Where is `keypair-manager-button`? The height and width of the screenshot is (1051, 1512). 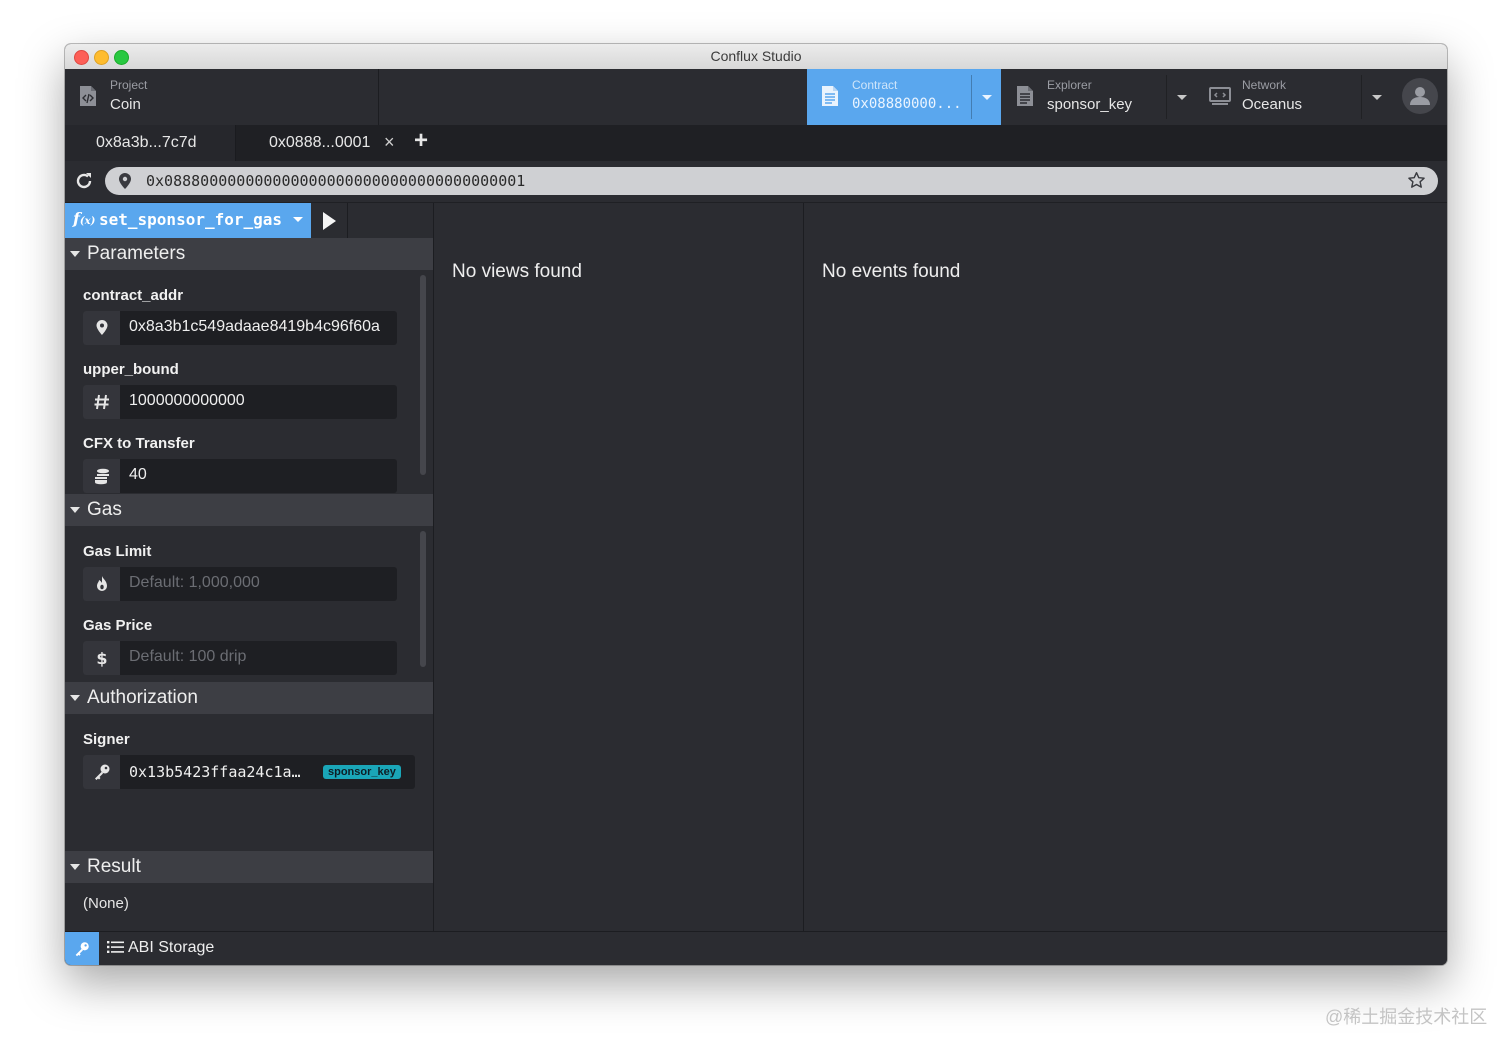 keypair-manager-button is located at coordinates (82, 948).